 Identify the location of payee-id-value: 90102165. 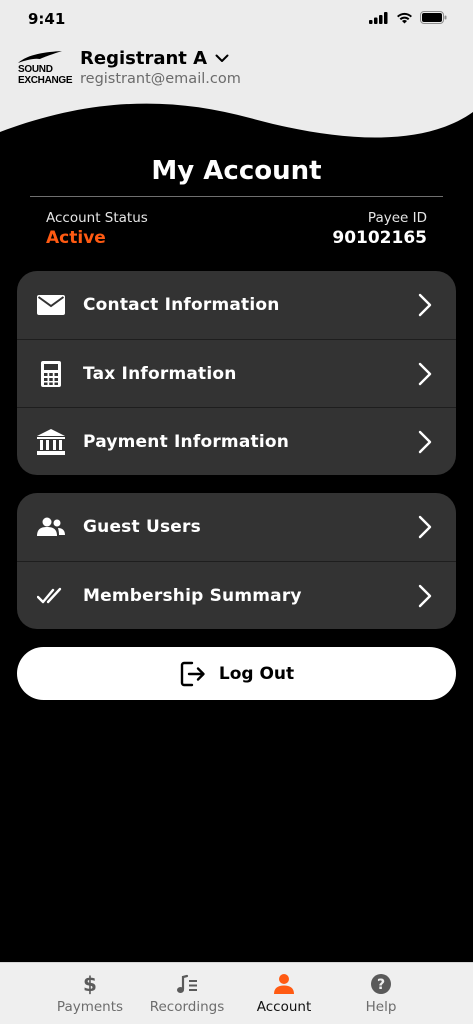
(379, 238).